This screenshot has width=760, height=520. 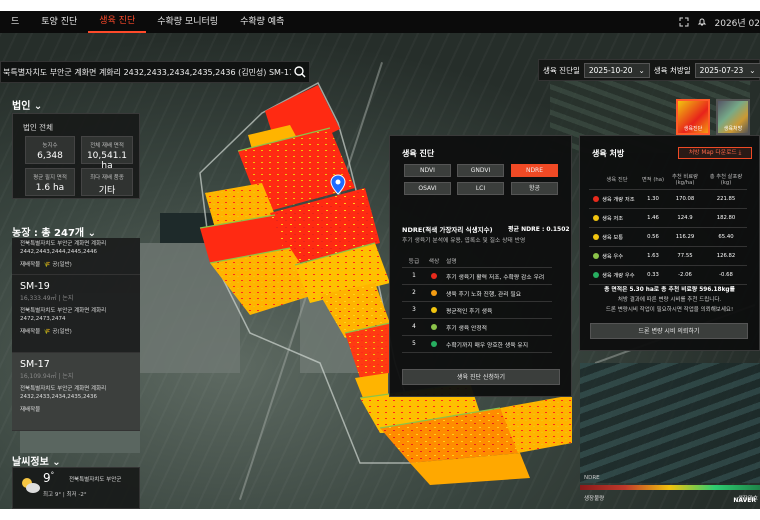 What do you see at coordinates (300, 72) in the screenshot?
I see `search-icon` at bounding box center [300, 72].